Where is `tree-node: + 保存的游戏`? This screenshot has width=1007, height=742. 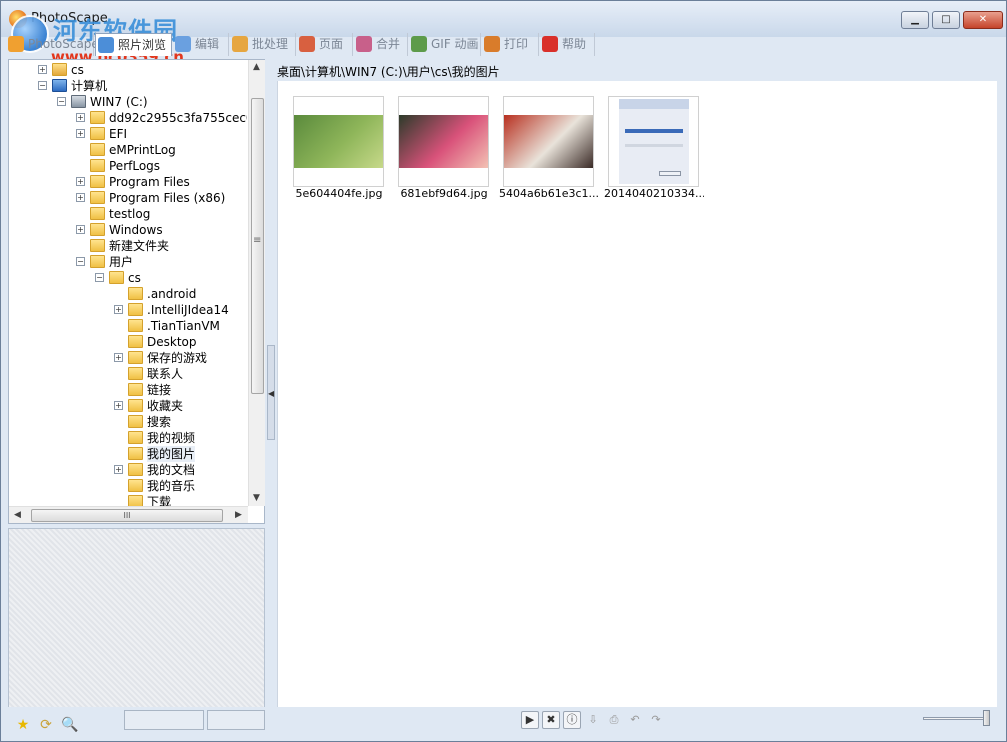 tree-node: + 保存的游戏 is located at coordinates (128, 358).